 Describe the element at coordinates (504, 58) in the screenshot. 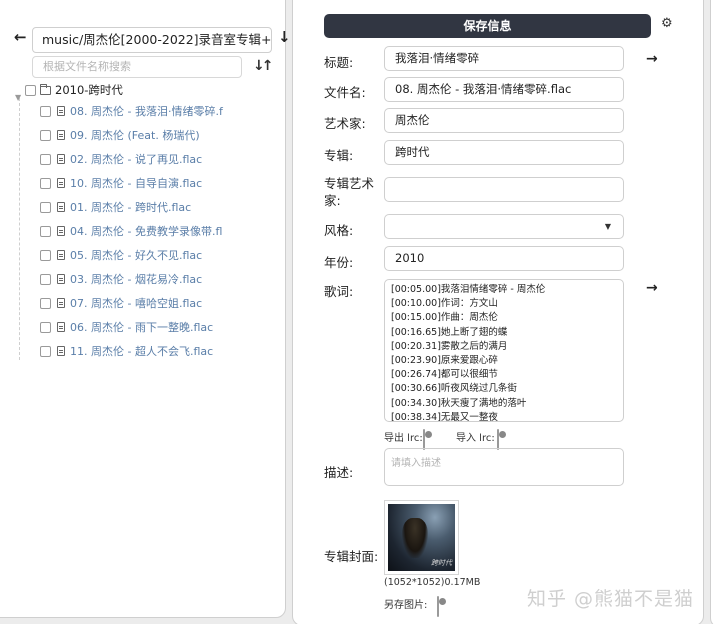

I see `title-field: 我落泪·情绪零碎` at that location.